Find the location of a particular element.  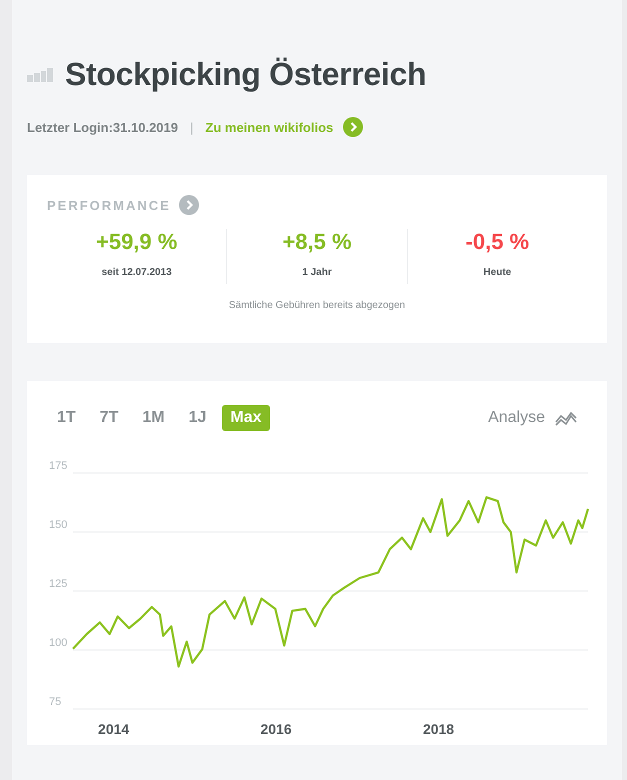

last-login-text: Letzter Login:31.10.2019 is located at coordinates (102, 127).